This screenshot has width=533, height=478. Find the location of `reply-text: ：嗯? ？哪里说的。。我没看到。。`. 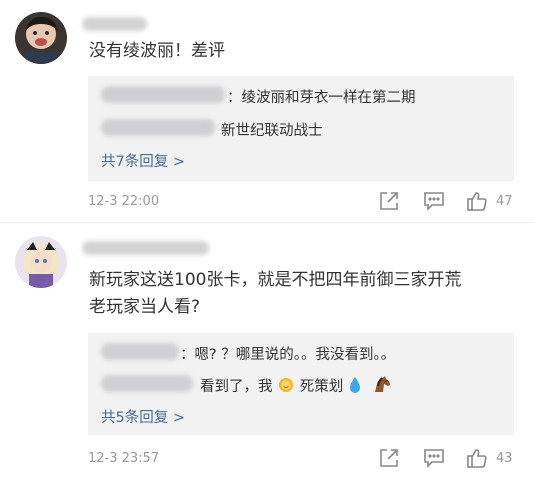

reply-text: ：嗯? ？哪里说的。。我没看到。。 is located at coordinates (288, 355).